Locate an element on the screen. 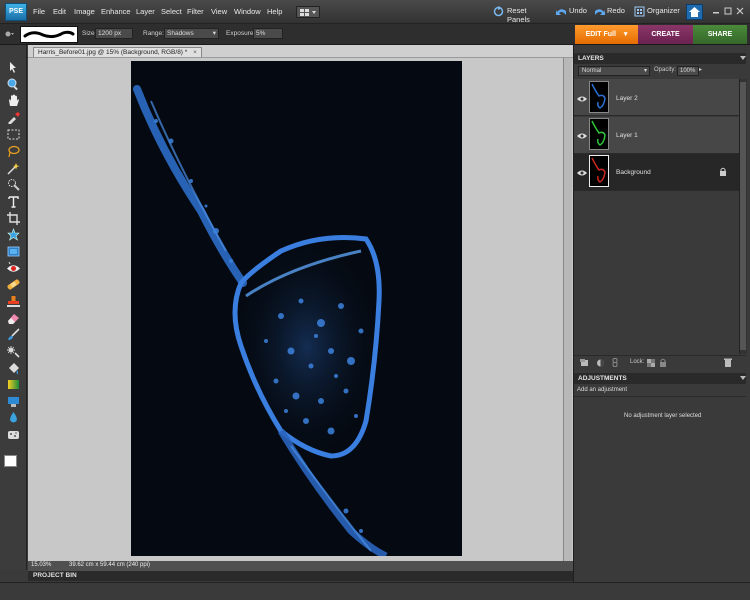 The width and height of the screenshot is (750, 600). redo-button: Redo is located at coordinates (610, 12).